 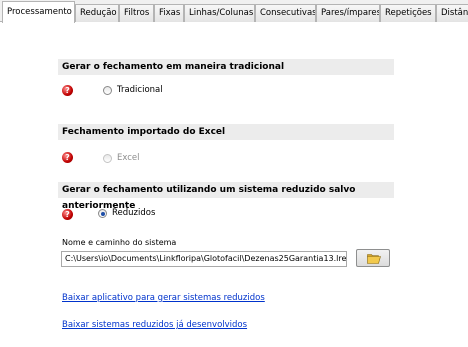 What do you see at coordinates (285, 13) in the screenshot?
I see `tab-consecutivas: Consecutivas` at bounding box center [285, 13].